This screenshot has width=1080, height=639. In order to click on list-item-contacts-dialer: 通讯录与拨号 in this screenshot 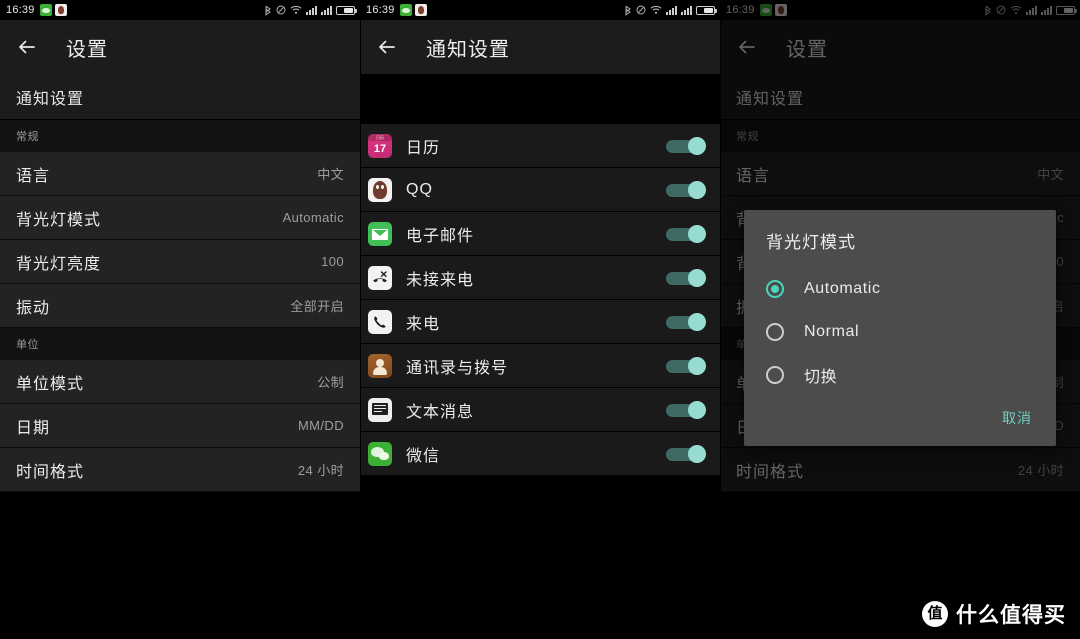, I will do `click(540, 366)`.